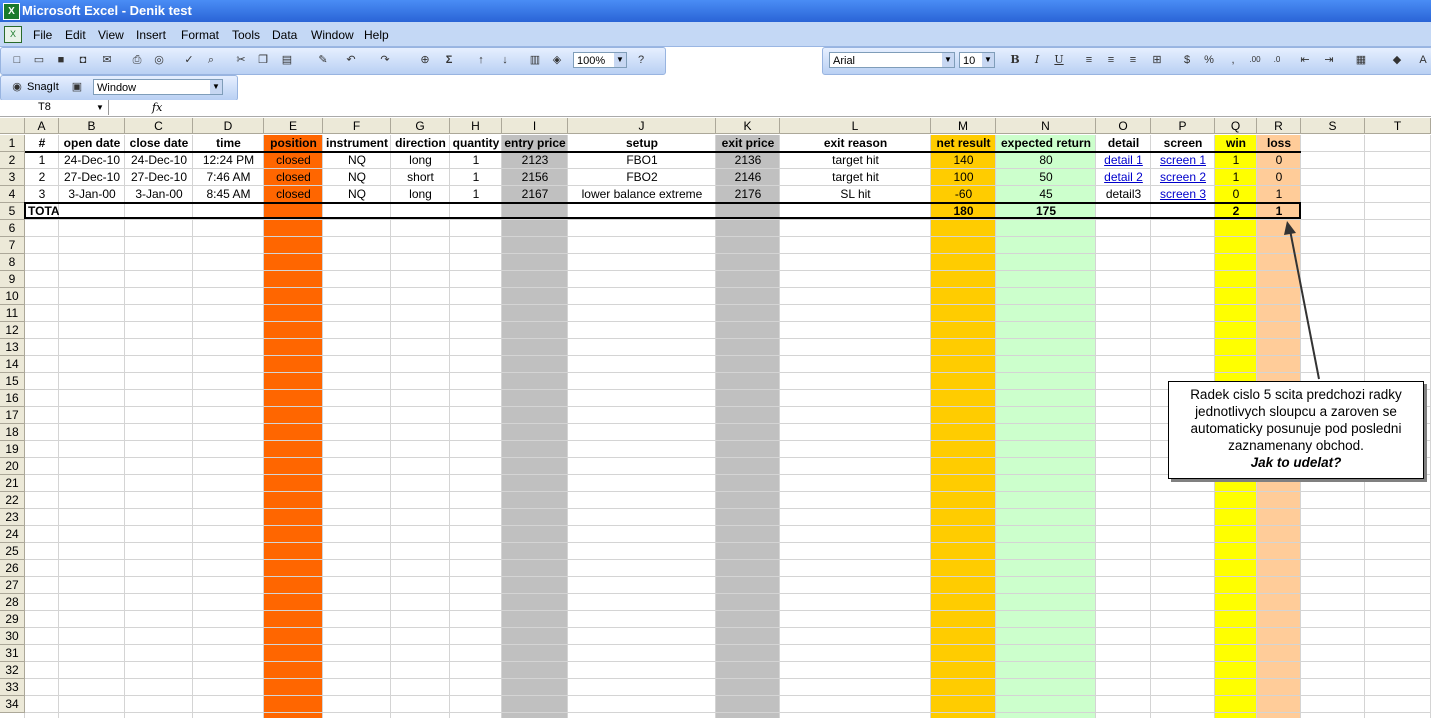  Describe the element at coordinates (54, 107) in the screenshot. I see `name-box: T8 ▼` at that location.